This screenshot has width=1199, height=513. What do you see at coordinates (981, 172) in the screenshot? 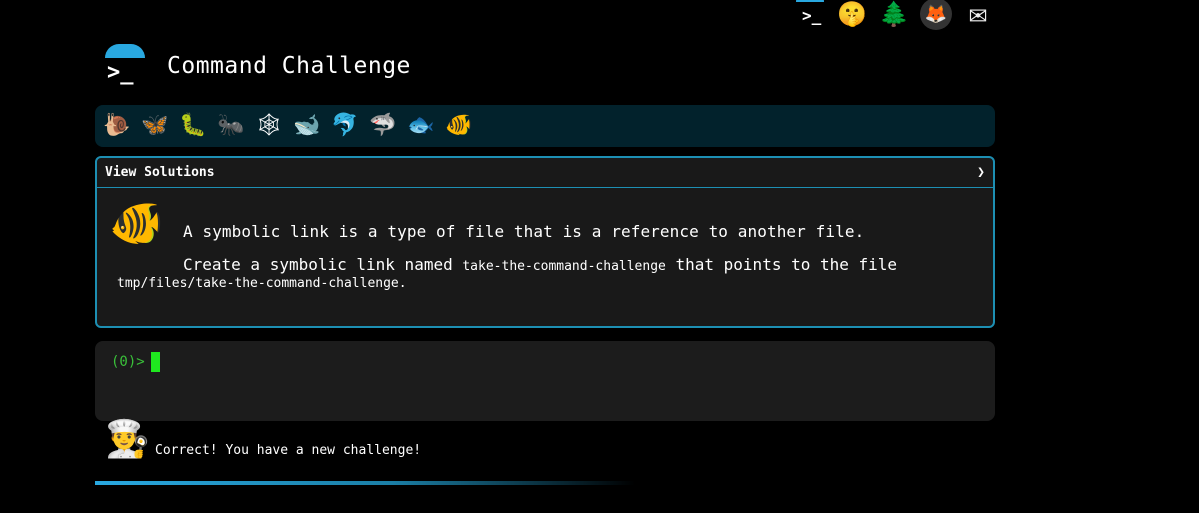
I see `chevron-right-icon: ❯` at bounding box center [981, 172].